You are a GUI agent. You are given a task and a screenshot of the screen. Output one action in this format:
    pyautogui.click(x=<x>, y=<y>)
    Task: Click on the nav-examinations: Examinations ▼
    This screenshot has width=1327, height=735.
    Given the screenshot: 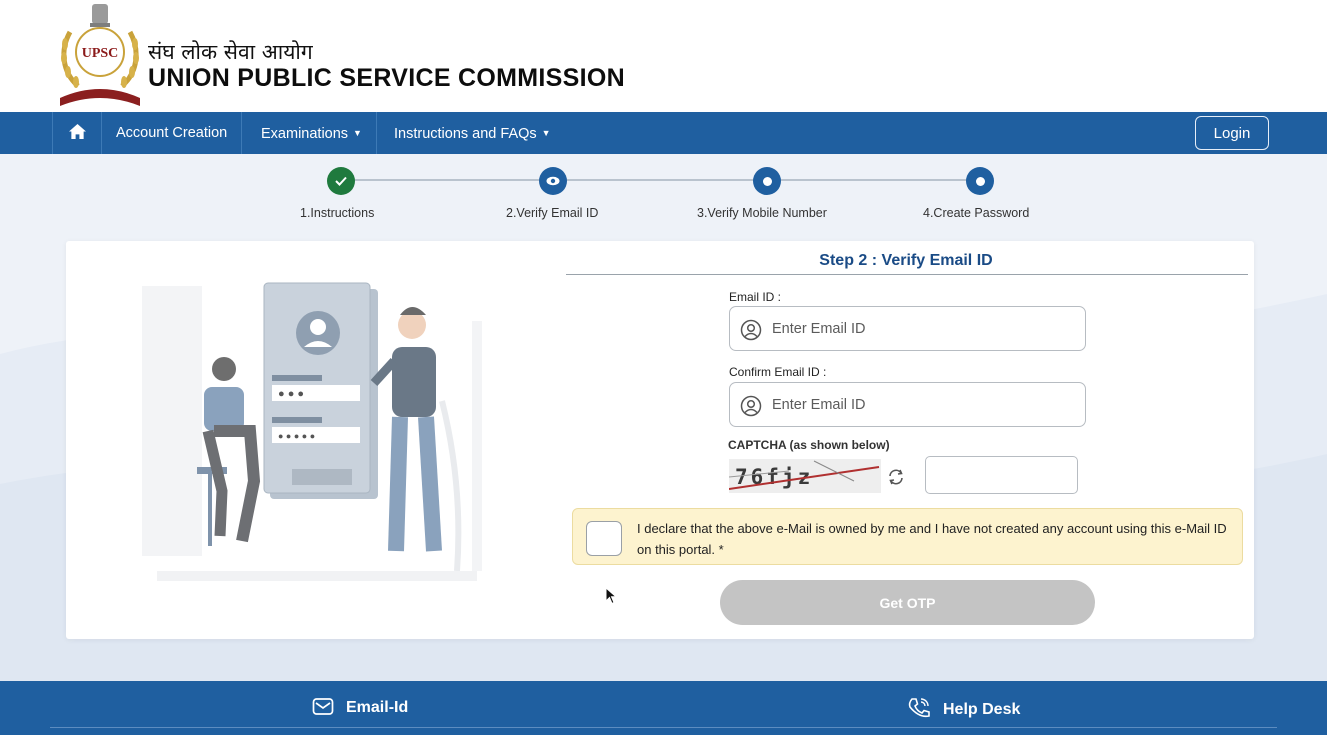 What is the action you would take?
    pyautogui.click(x=312, y=133)
    